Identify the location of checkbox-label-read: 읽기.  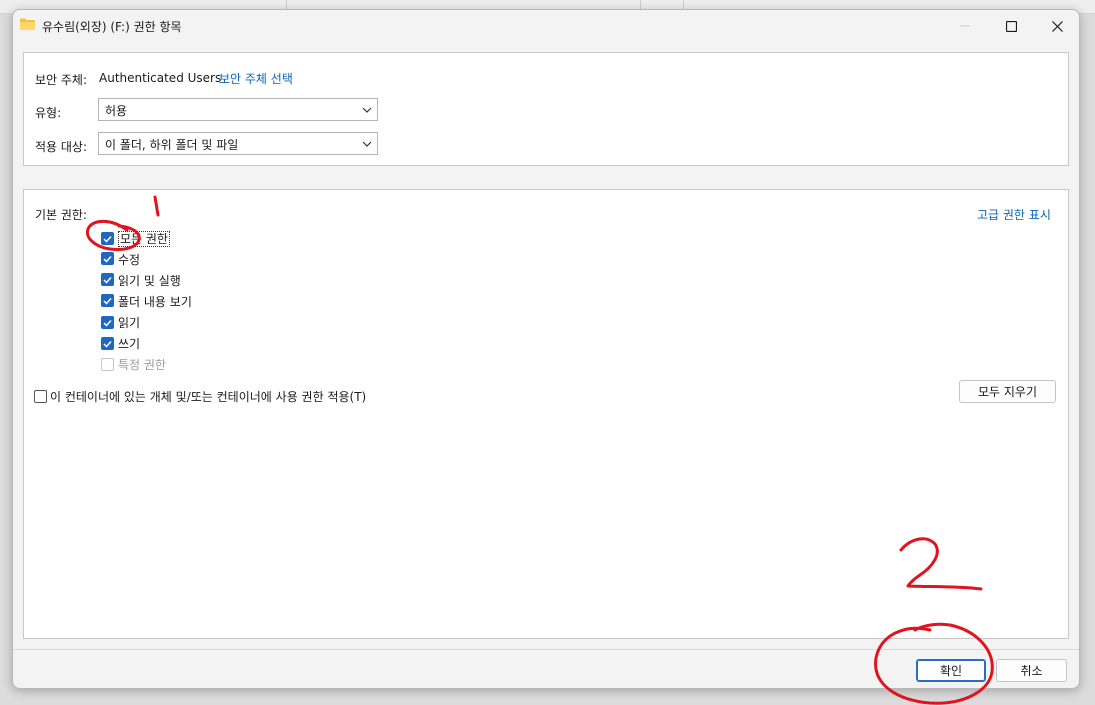
(129, 323).